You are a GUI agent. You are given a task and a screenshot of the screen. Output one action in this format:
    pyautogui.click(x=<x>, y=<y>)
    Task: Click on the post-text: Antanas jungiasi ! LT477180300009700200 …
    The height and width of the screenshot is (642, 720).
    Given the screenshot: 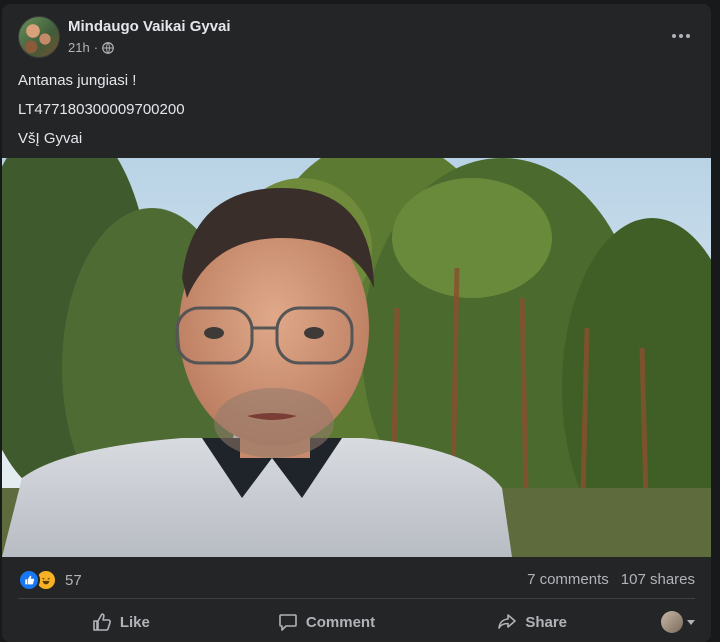 What is the action you would take?
    pyautogui.click(x=101, y=109)
    